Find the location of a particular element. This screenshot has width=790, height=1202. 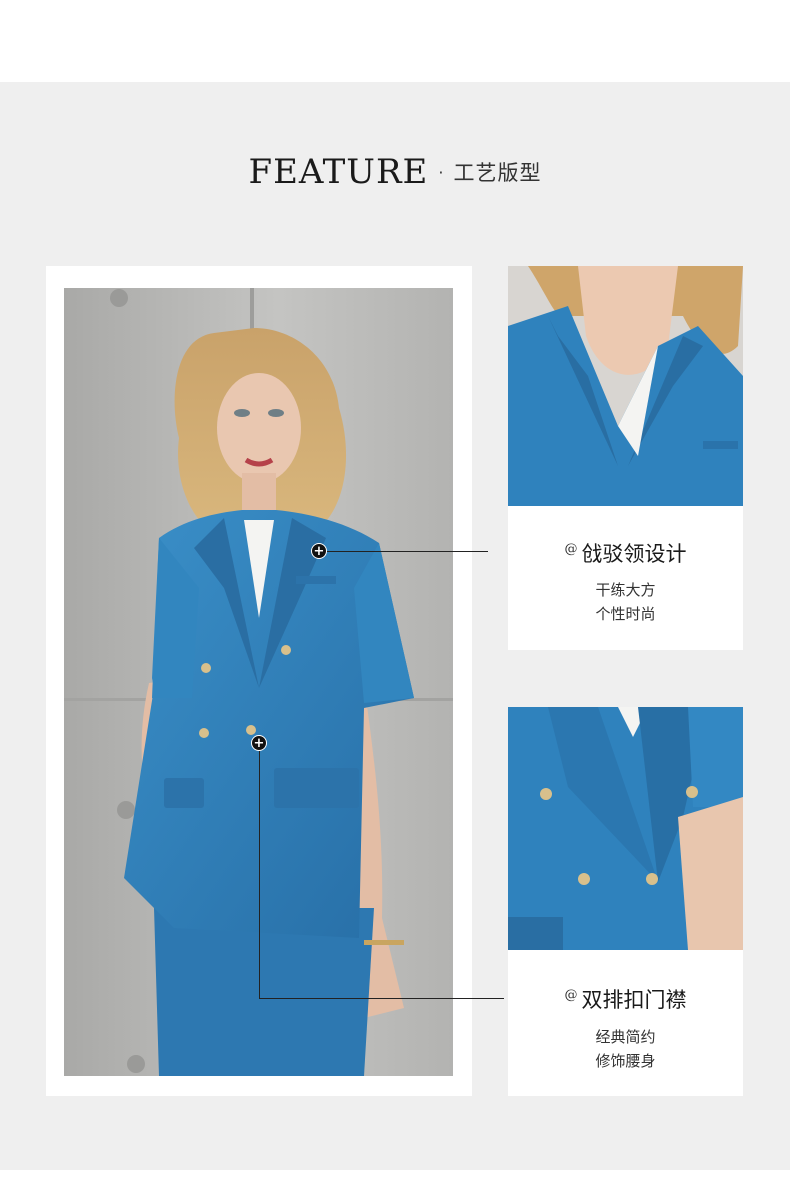

button-marker-plus-icon: + is located at coordinates (259, 743).